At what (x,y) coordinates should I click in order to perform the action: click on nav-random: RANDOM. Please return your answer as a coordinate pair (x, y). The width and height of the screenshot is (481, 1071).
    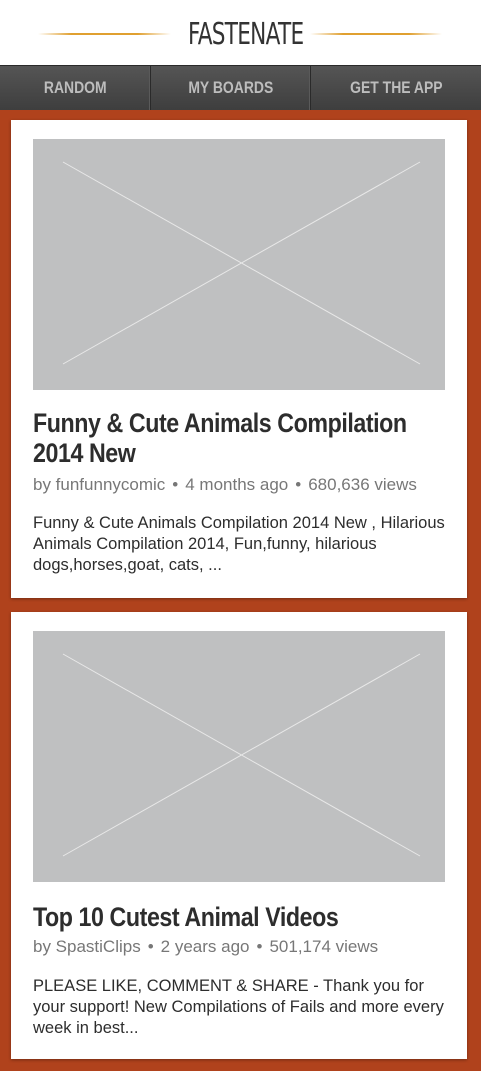
    Looking at the image, I should click on (75, 88).